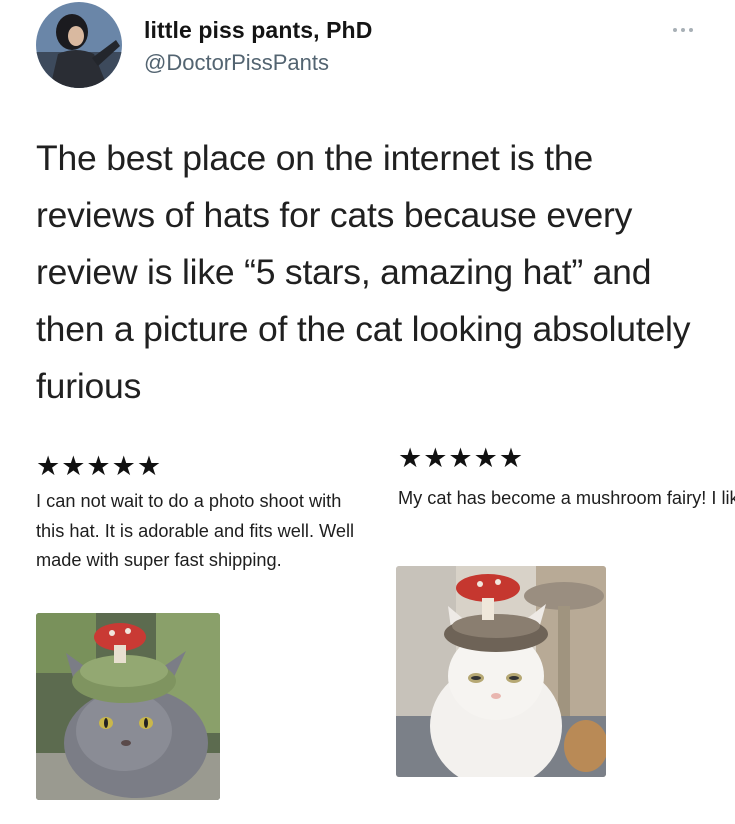 The image size is (735, 824). Describe the element at coordinates (236, 63) in the screenshot. I see `user-handle: @DoctorPissPants` at that location.